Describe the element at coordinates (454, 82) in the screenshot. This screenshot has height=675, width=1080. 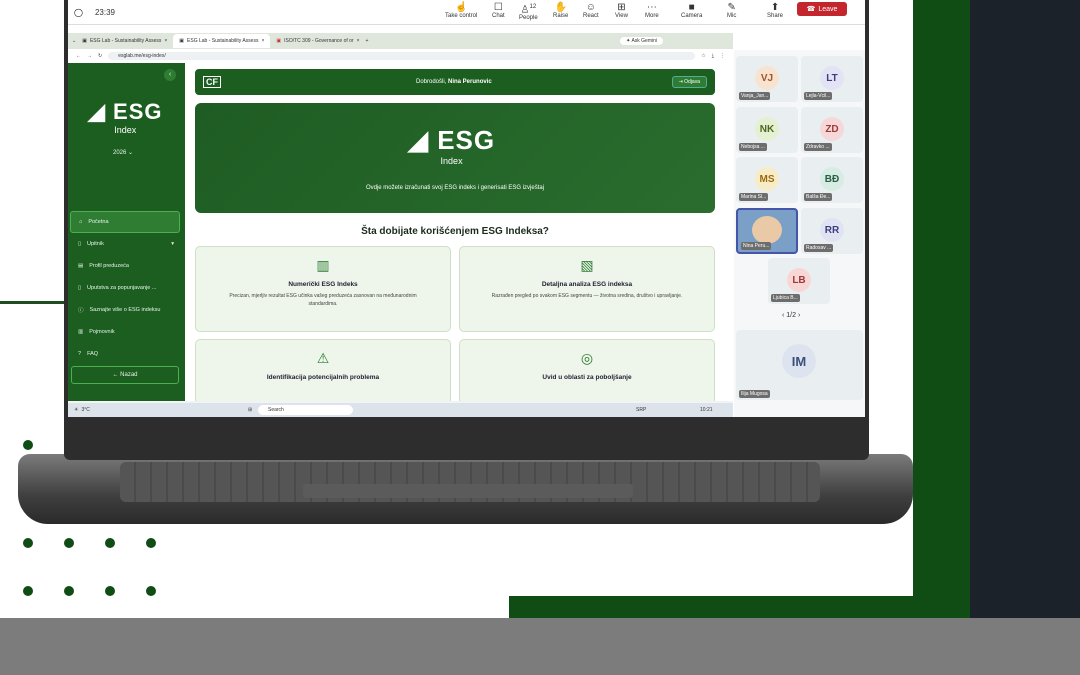
I see `greeting: Dobrodošli, Nina Perunovic` at that location.